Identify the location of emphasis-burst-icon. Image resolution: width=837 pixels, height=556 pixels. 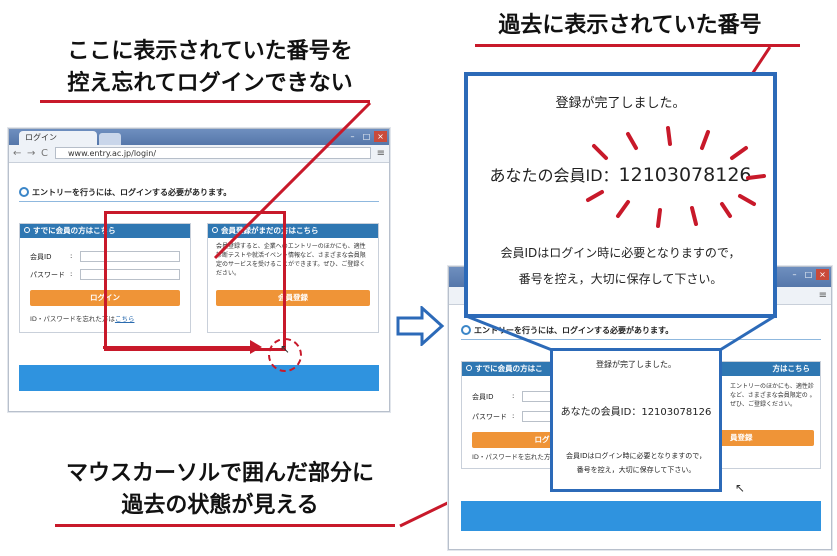
(676, 177).